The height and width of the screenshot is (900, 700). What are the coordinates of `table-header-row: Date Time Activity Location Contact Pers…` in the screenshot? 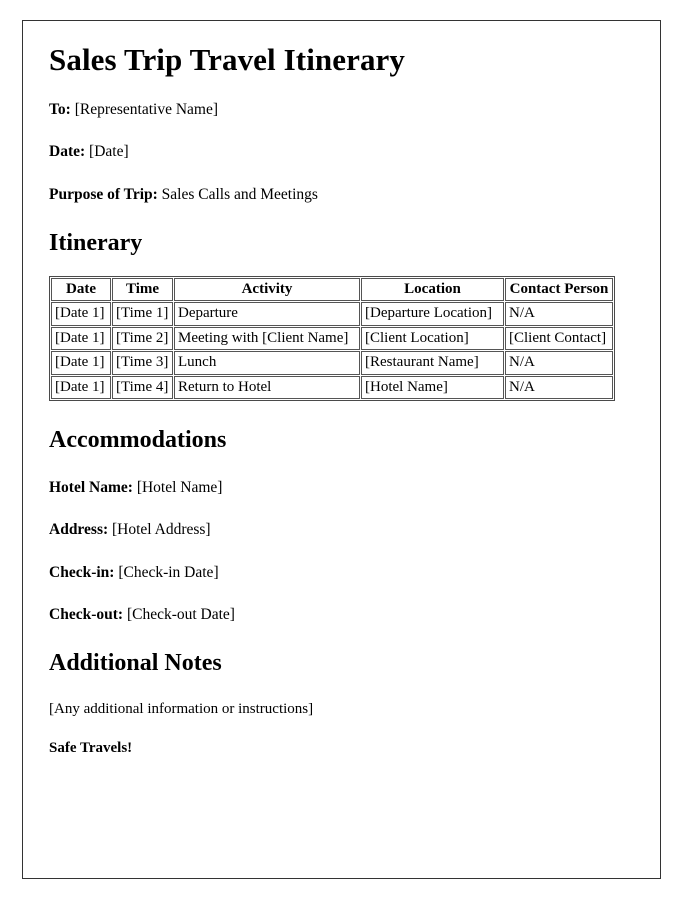 It's located at (332, 289).